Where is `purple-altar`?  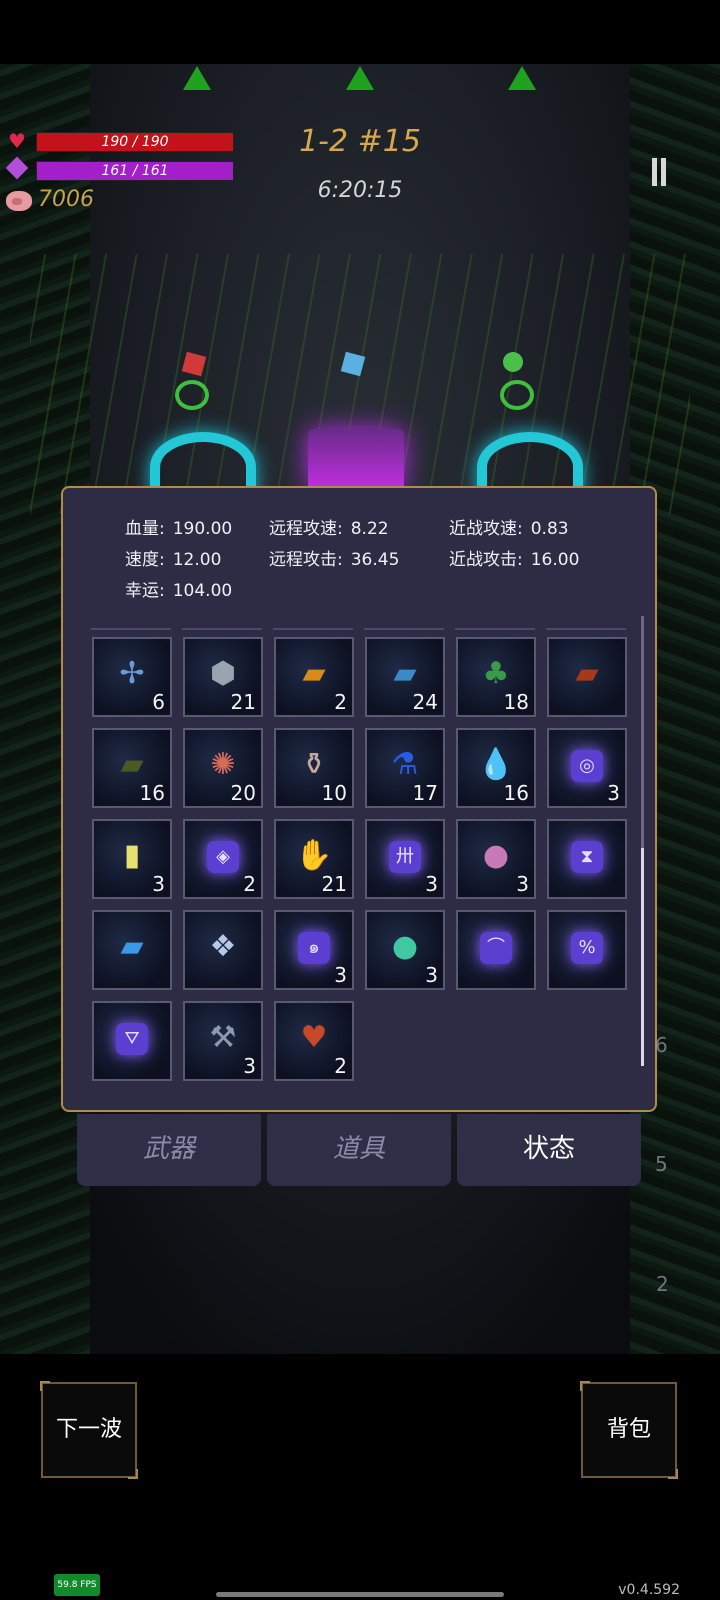 purple-altar is located at coordinates (356, 459).